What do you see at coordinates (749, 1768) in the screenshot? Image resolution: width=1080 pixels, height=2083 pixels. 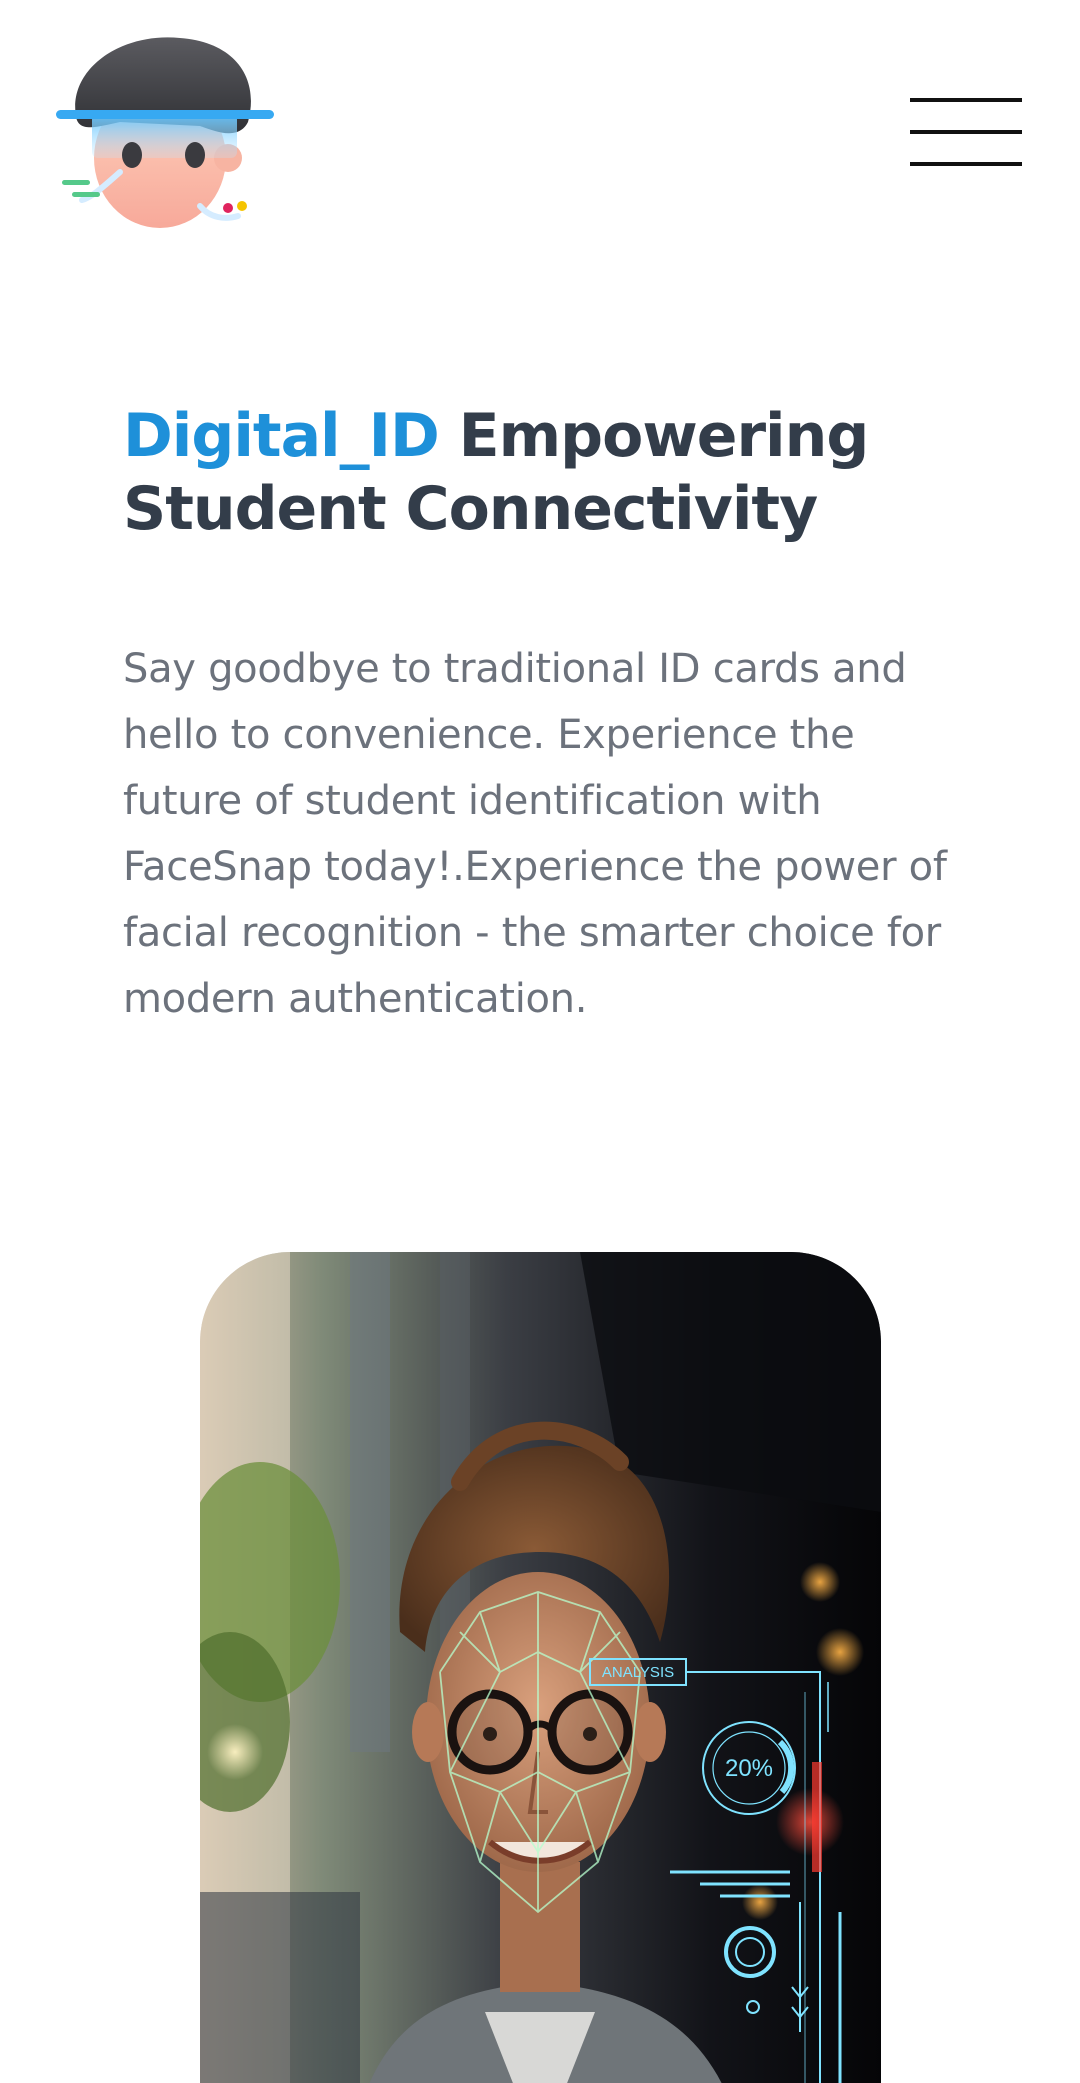 I see `hud-percent-label: 20%` at bounding box center [749, 1768].